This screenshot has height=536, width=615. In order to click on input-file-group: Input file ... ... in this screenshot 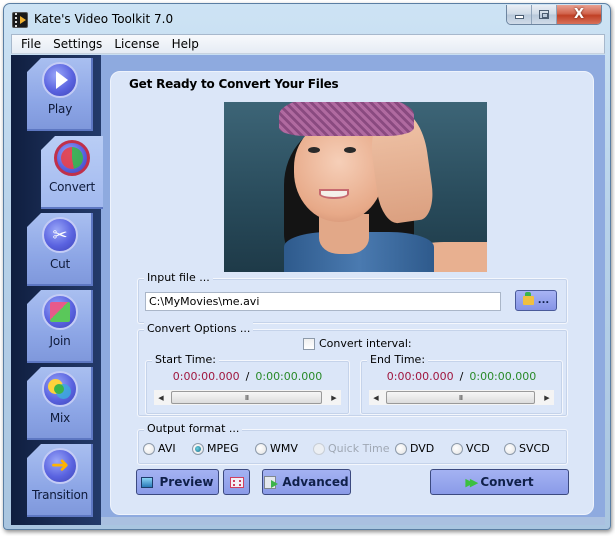, I will do `click(352, 297)`.